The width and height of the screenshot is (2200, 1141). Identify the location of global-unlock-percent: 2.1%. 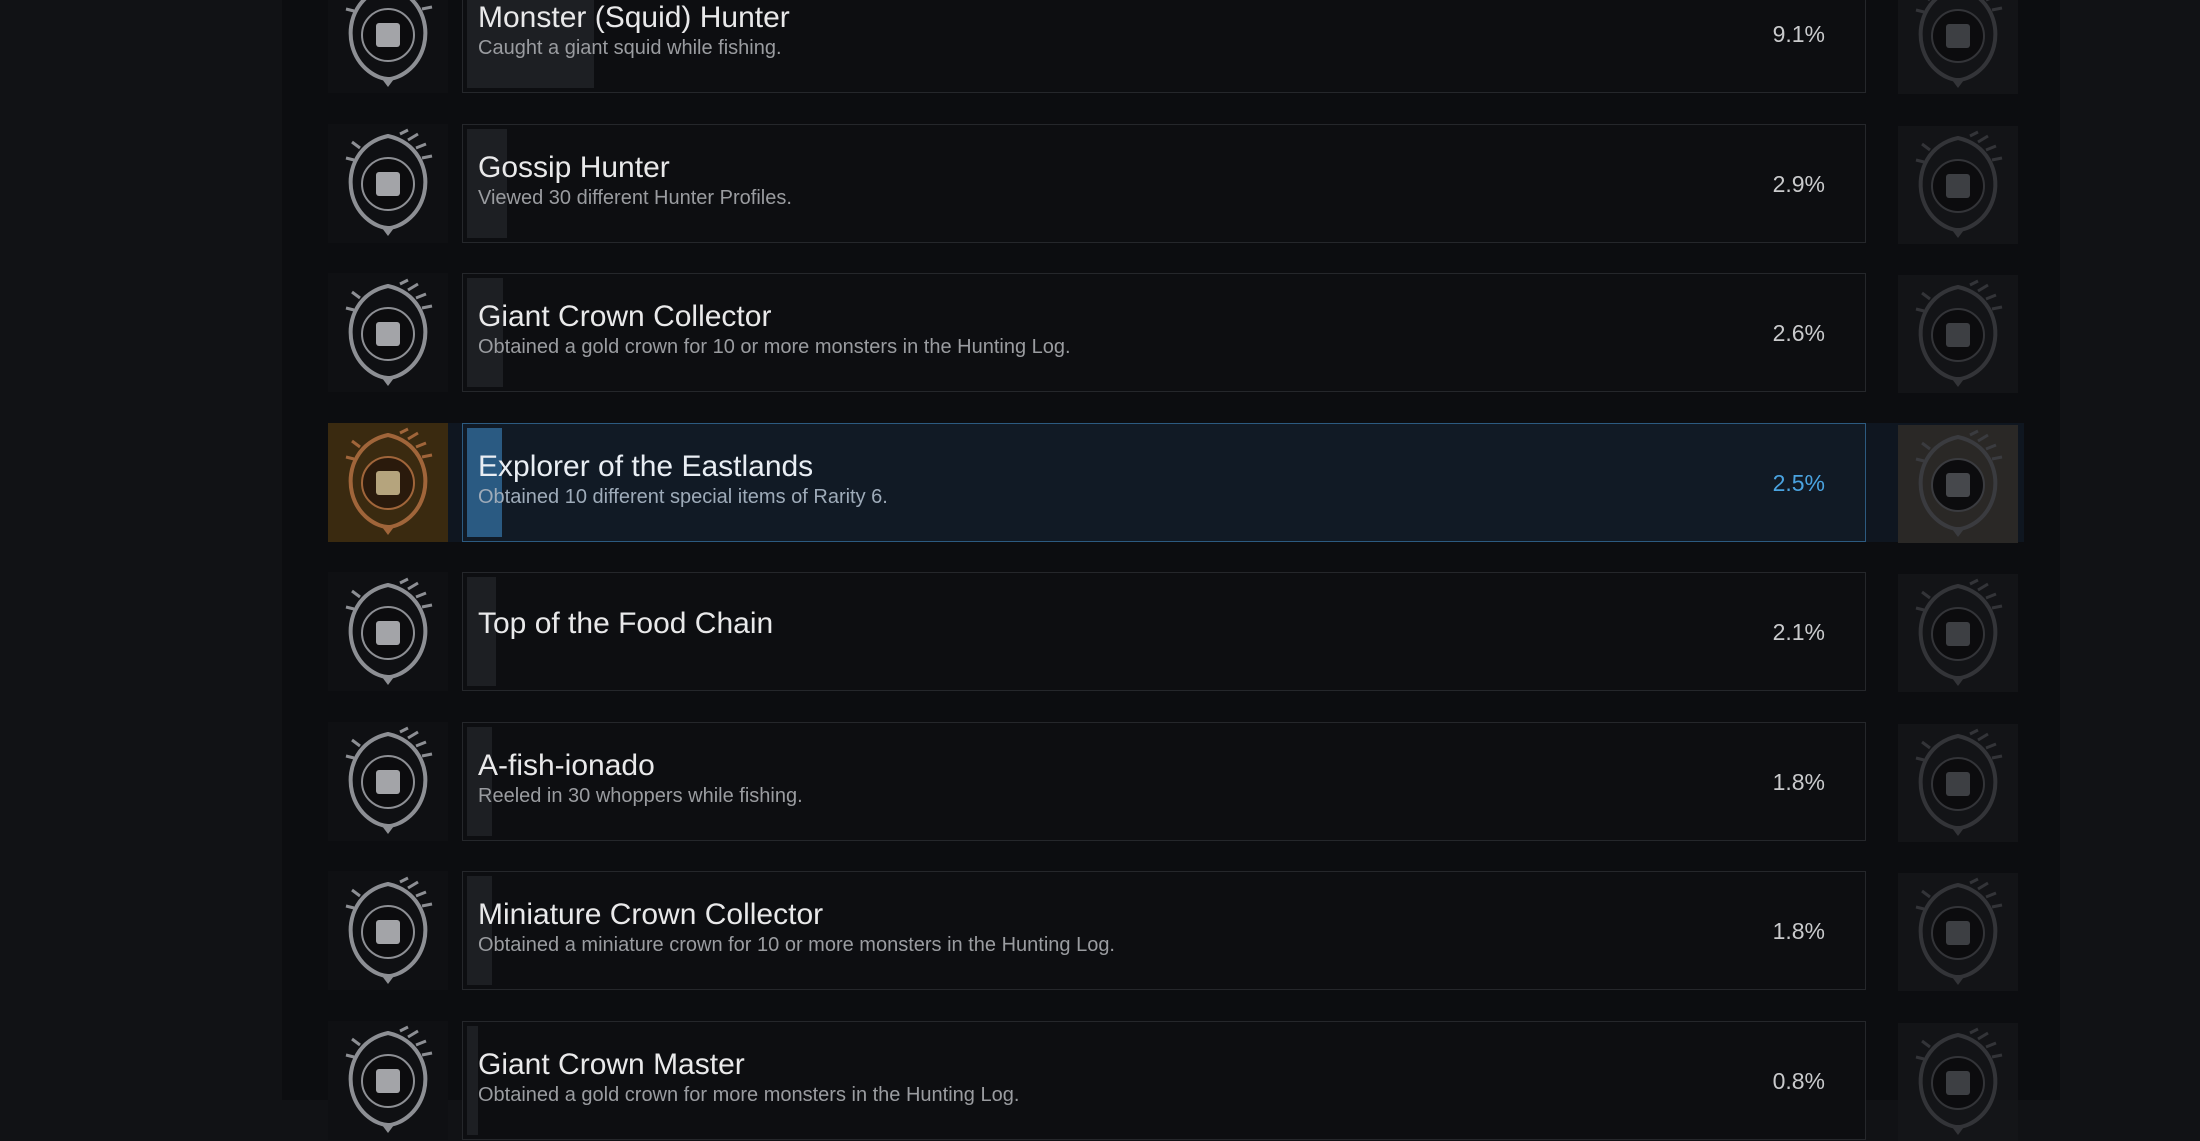
(1798, 632).